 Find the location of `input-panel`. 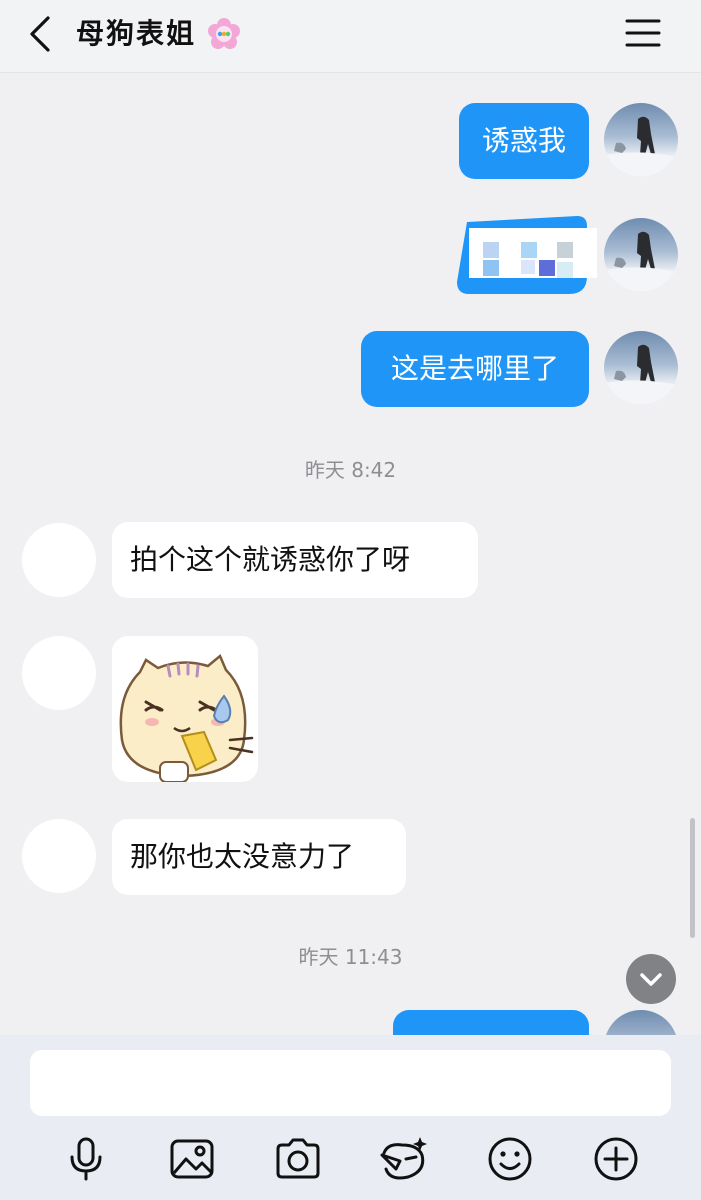

input-panel is located at coordinates (350, 1117).